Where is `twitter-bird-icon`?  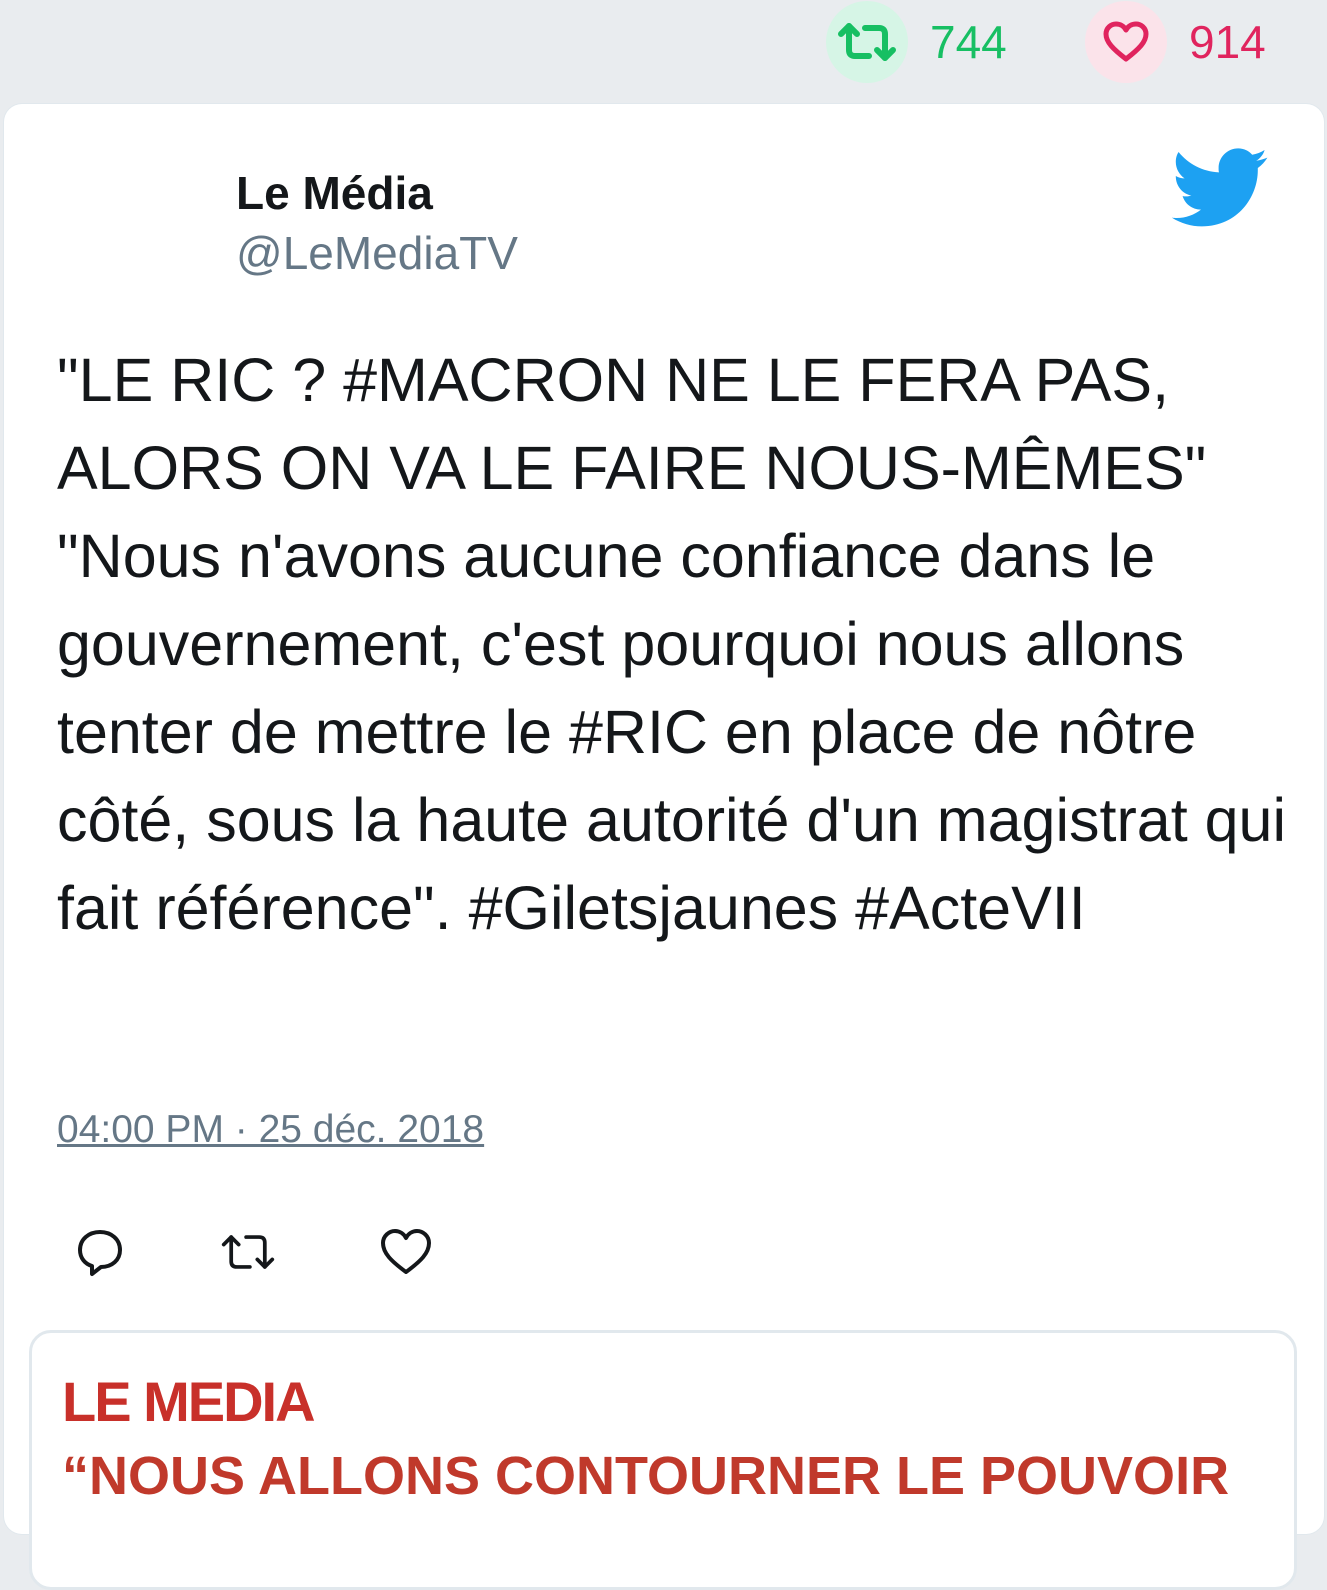 twitter-bird-icon is located at coordinates (1221, 188).